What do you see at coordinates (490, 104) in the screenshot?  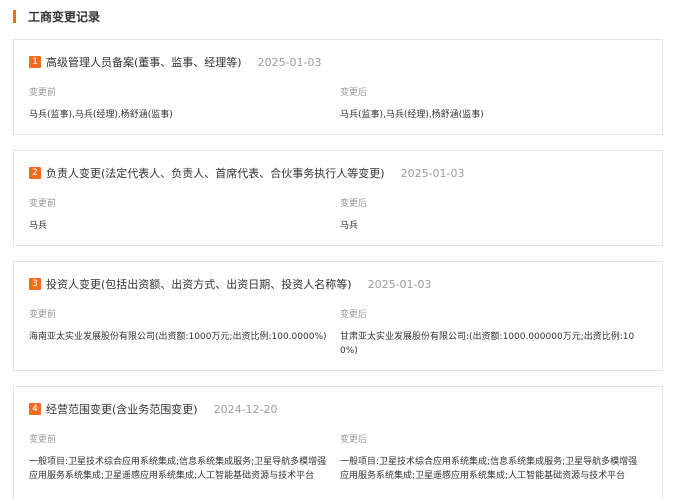 I see `after-column: 变更后 马兵(监事),马兵(经理),杨舒涵(监事)` at bounding box center [490, 104].